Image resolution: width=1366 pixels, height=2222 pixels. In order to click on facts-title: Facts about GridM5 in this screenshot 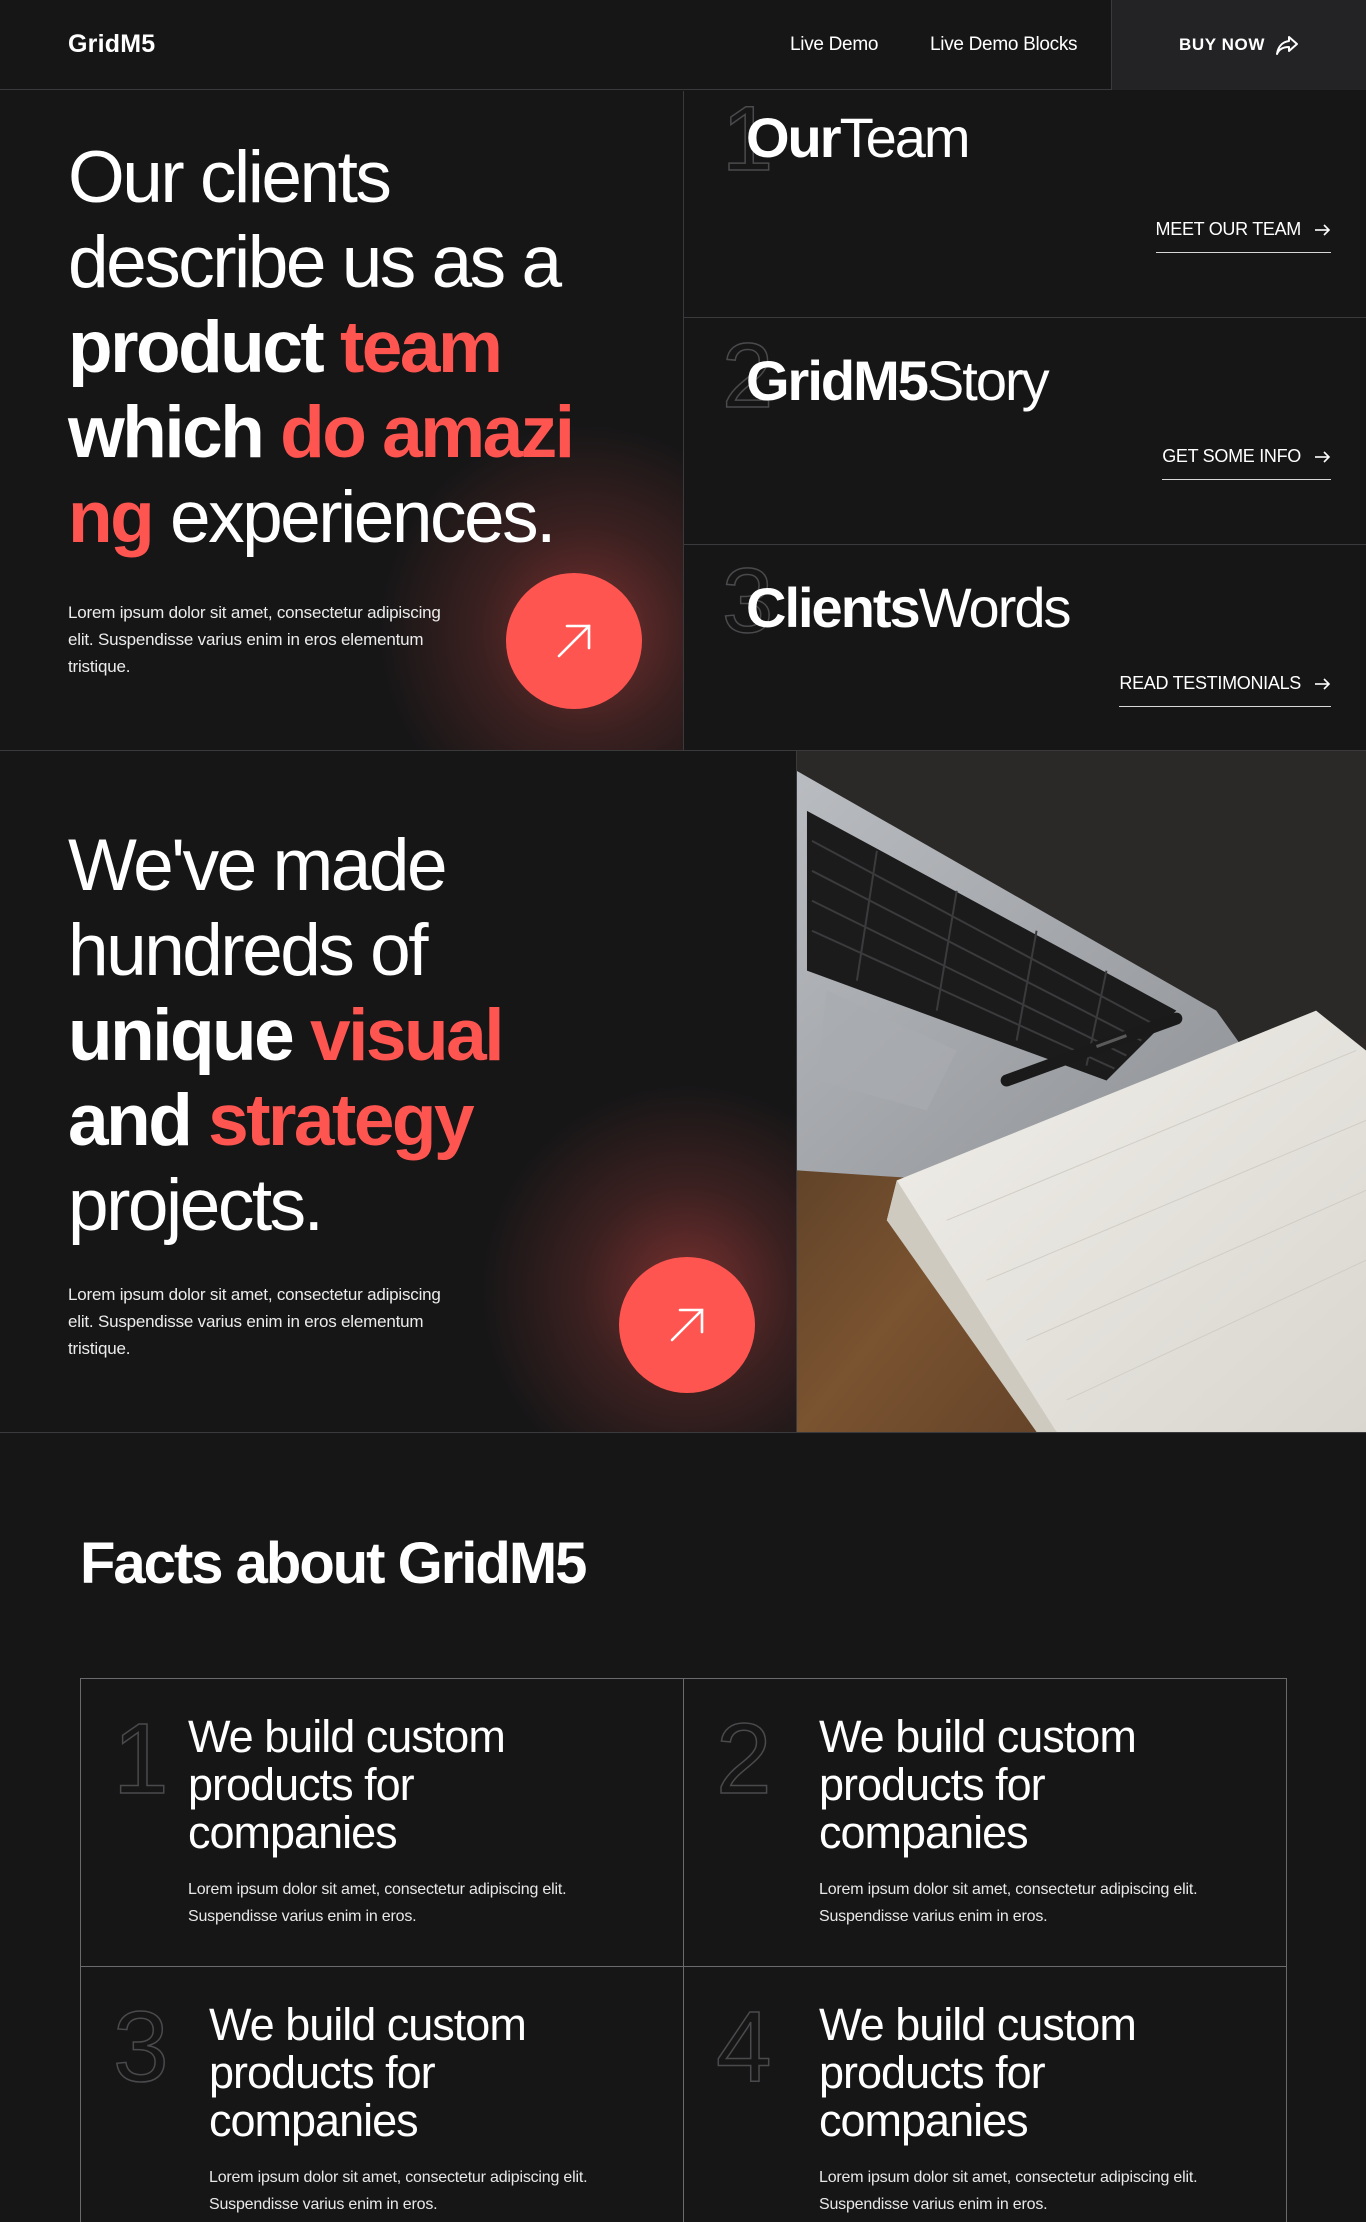, I will do `click(334, 1563)`.